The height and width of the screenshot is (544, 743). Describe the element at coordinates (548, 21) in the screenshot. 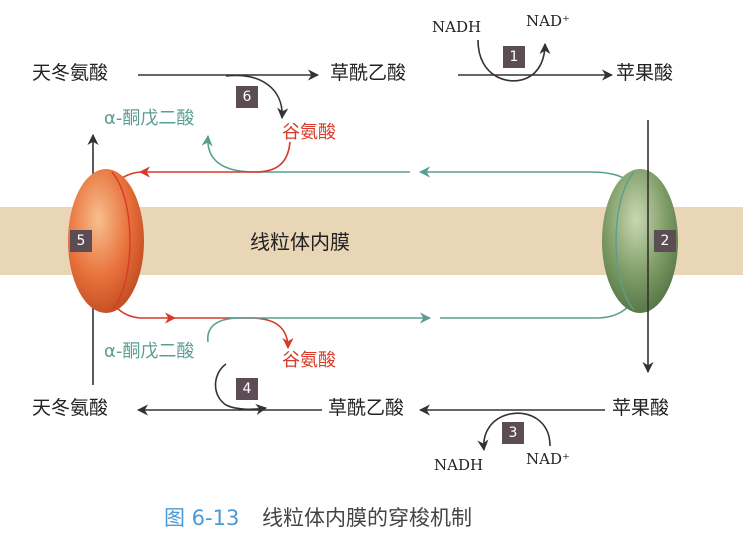

I see `top-nad-plus: NAD⁺` at that location.